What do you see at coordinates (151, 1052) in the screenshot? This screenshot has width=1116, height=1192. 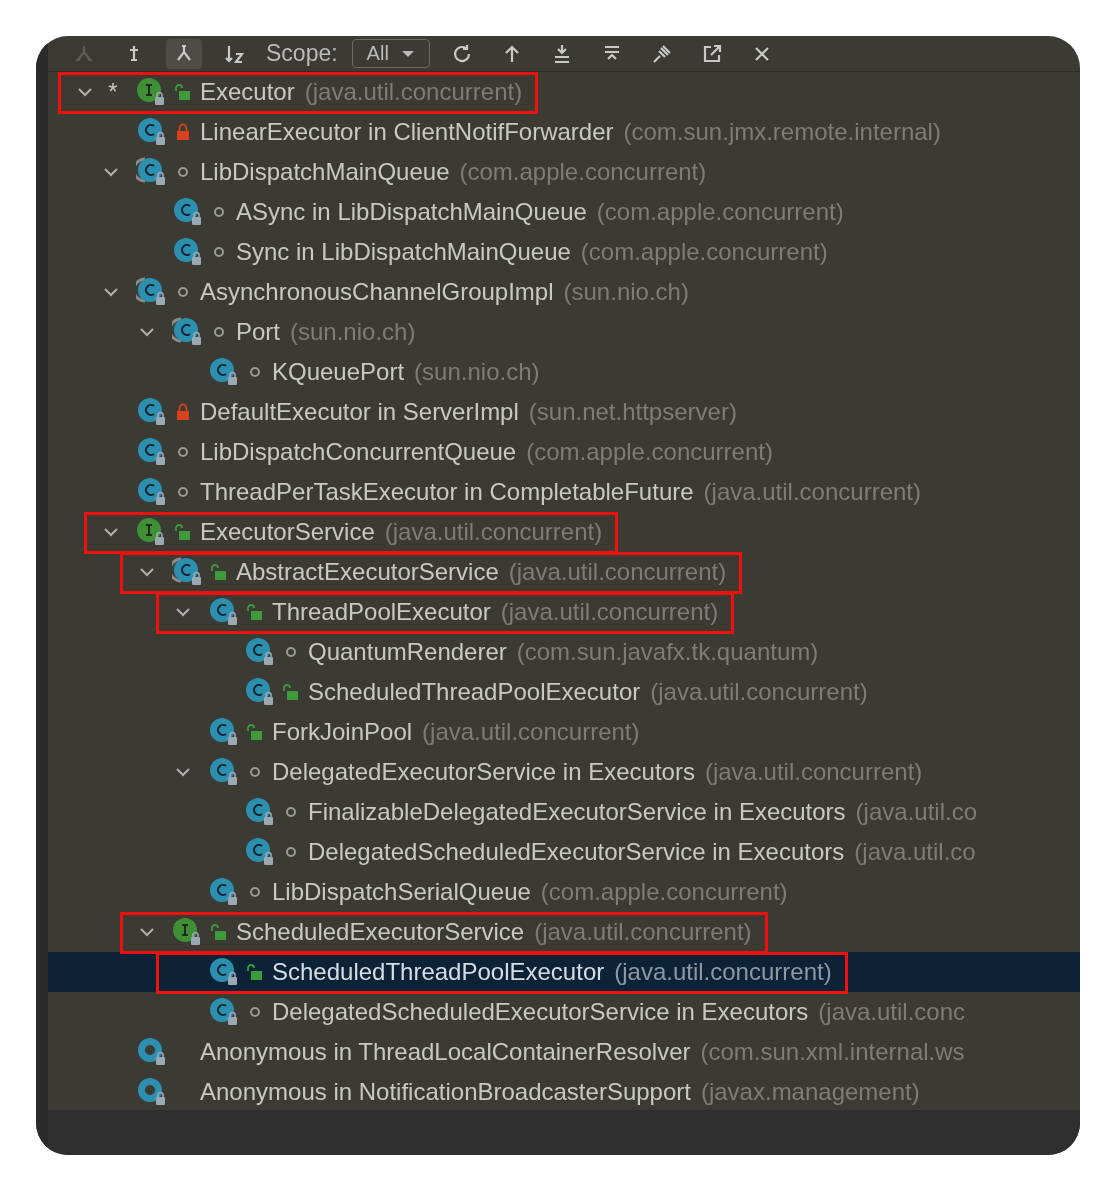 I see `anonymous-class-icon` at bounding box center [151, 1052].